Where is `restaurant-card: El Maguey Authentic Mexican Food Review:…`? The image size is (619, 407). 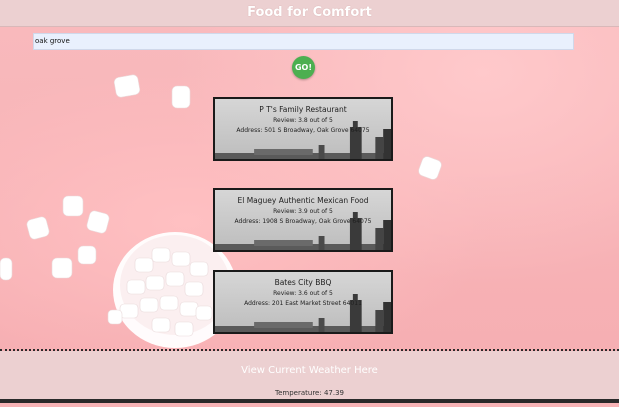
restaurant-card: El Maguey Authentic Mexican Food Review:… is located at coordinates (303, 220).